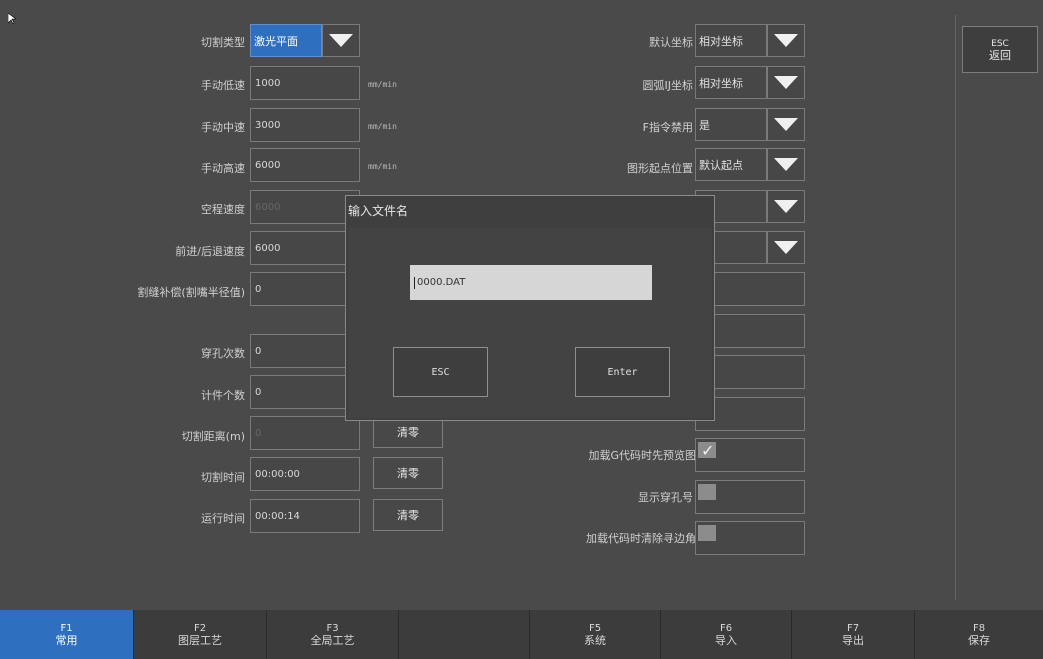 The height and width of the screenshot is (659, 1043). I want to click on cut-type-select: 激光平面, so click(286, 40).